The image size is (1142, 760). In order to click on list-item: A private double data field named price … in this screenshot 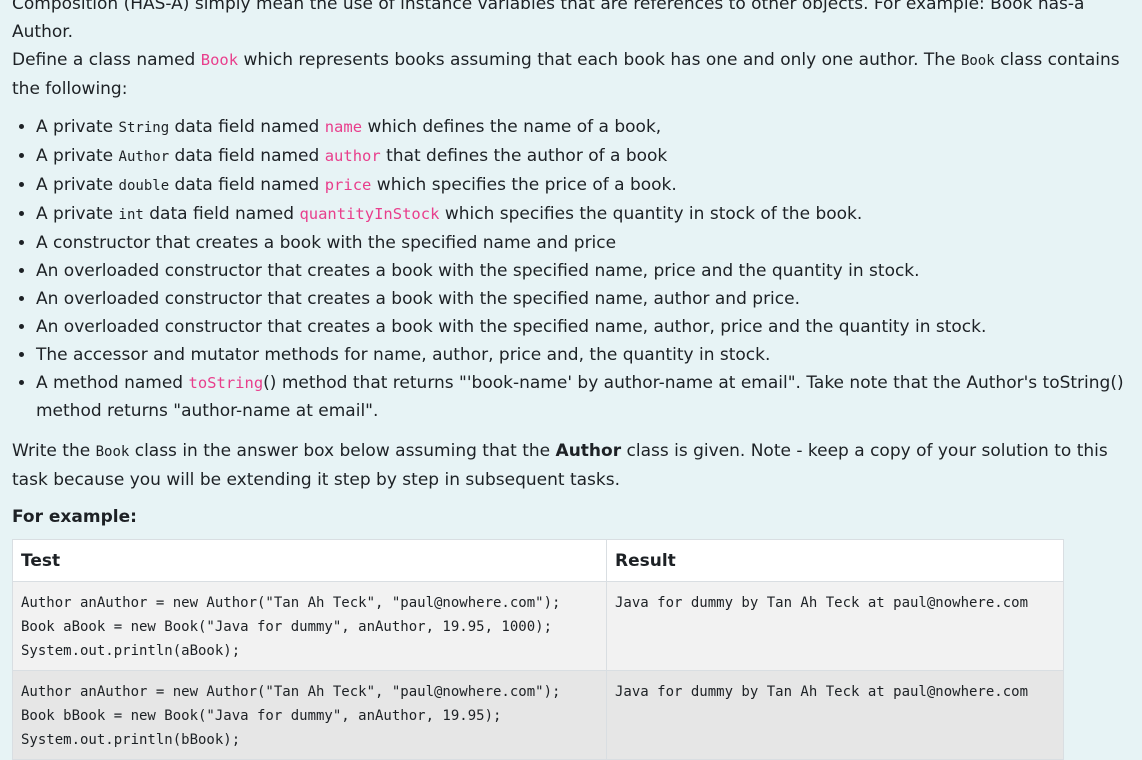, I will do `click(582, 185)`.